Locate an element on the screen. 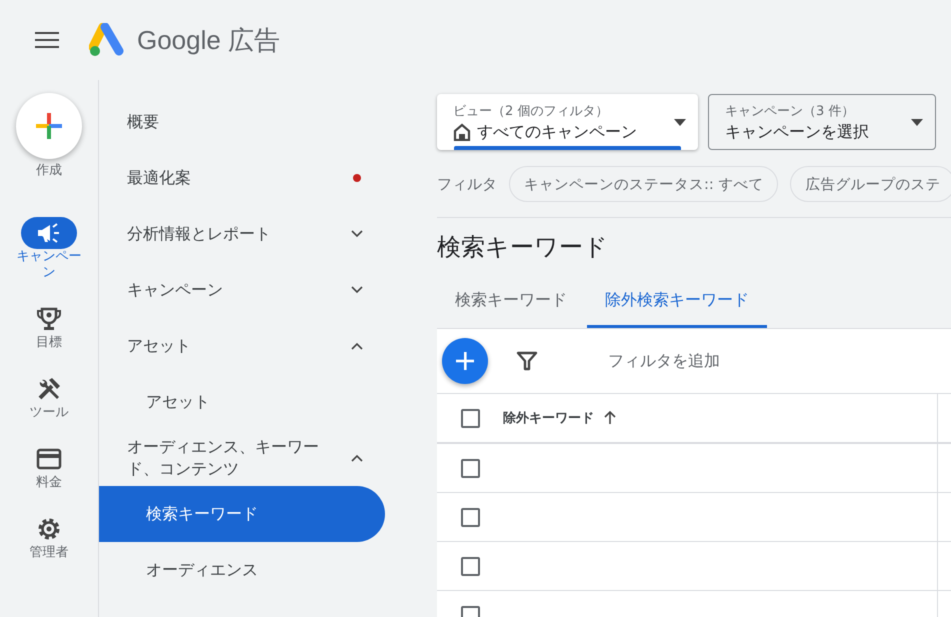 The height and width of the screenshot is (617, 951). view-select: ビュー（2 個のフィルタ） すべてのキャンペーン is located at coordinates (567, 122).